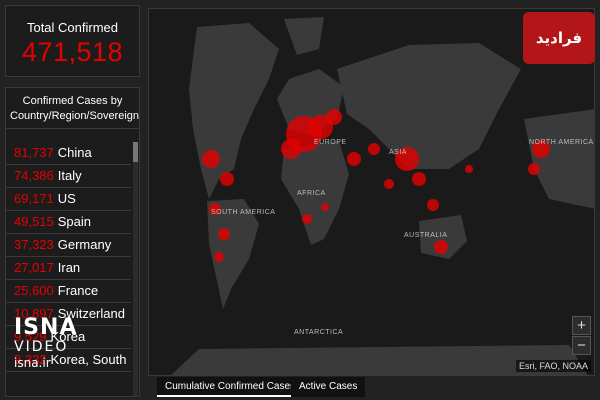  What do you see at coordinates (34, 244) in the screenshot?
I see `case-count: 37,323` at bounding box center [34, 244].